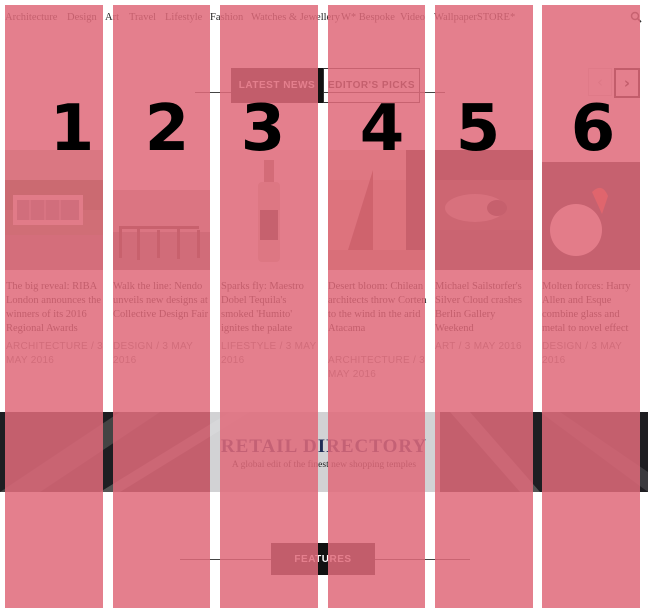 This screenshot has height=608, width=648. I want to click on article-image-nendo, so click(161, 230).